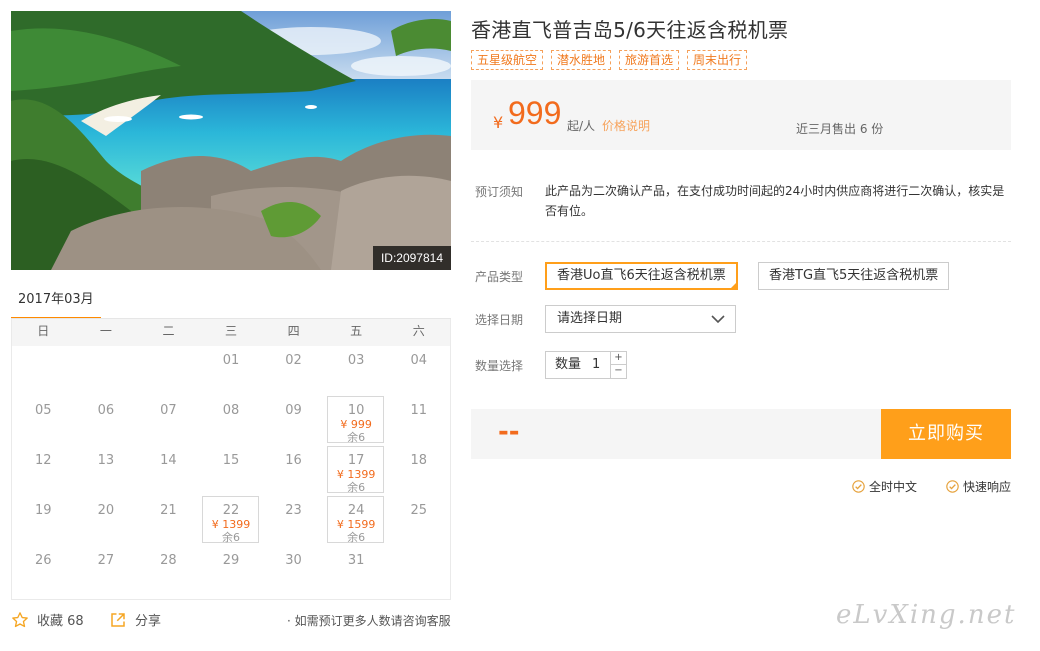  What do you see at coordinates (293, 421) in the screenshot?
I see `calendar-day: 09` at bounding box center [293, 421].